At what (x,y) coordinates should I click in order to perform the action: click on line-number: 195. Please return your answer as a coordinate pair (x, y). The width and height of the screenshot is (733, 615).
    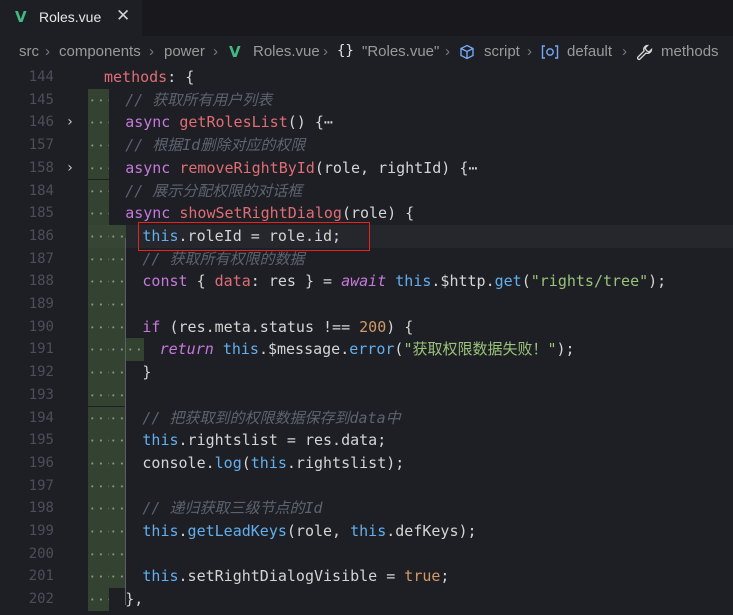
    Looking at the image, I should click on (41, 440).